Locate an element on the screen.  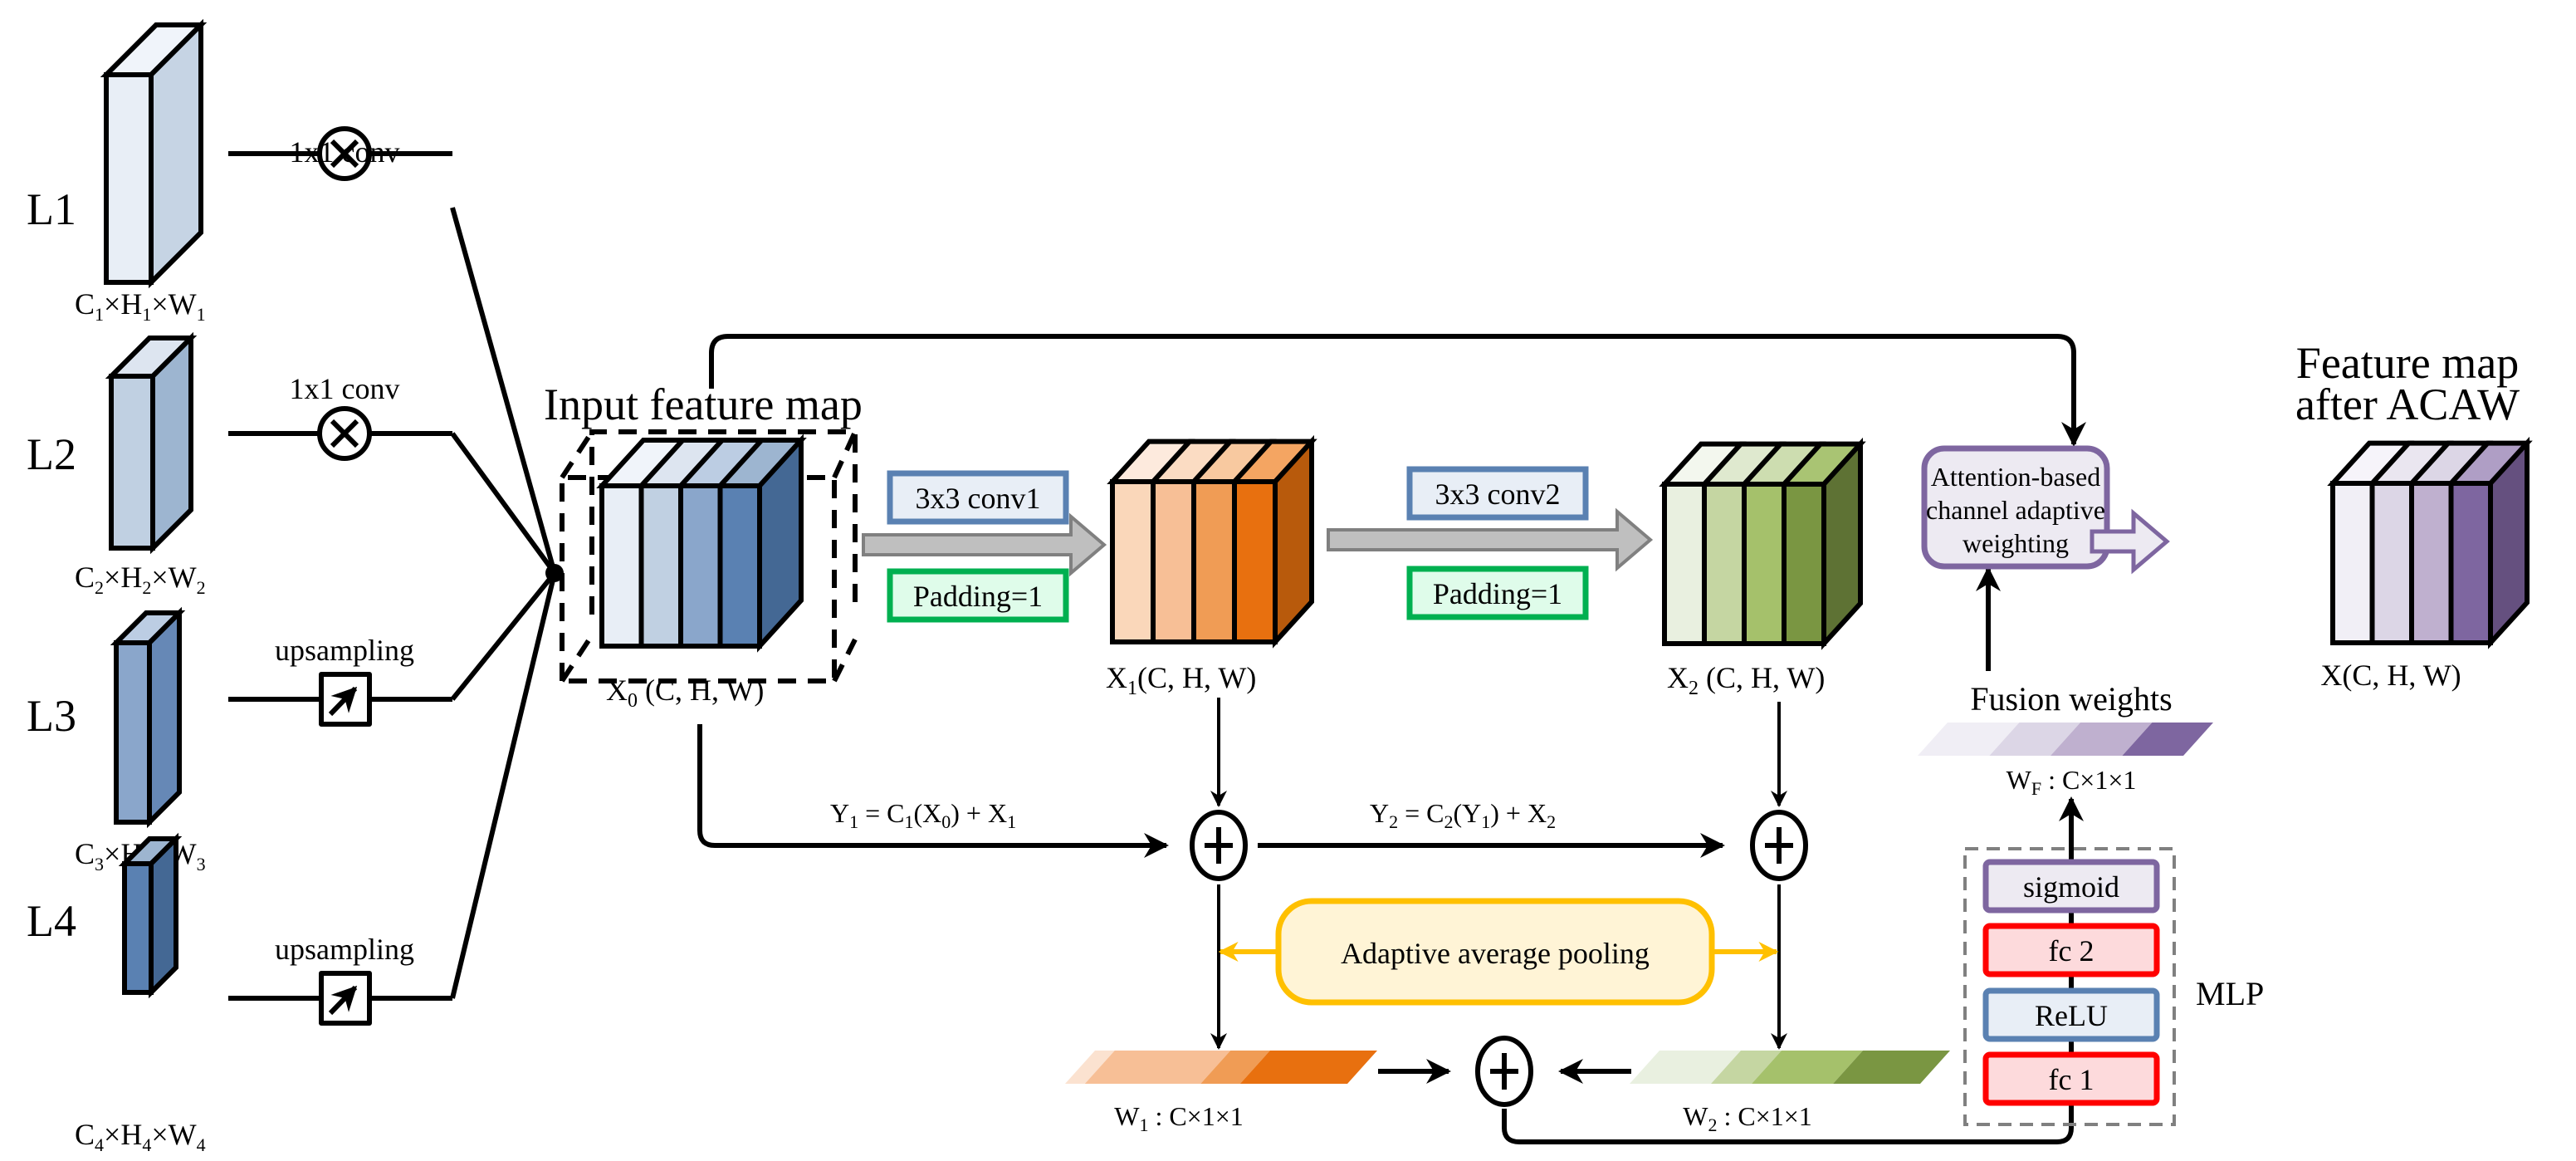
level-l3: L3C3×H3×W3upsampling is located at coordinates (239, 740).